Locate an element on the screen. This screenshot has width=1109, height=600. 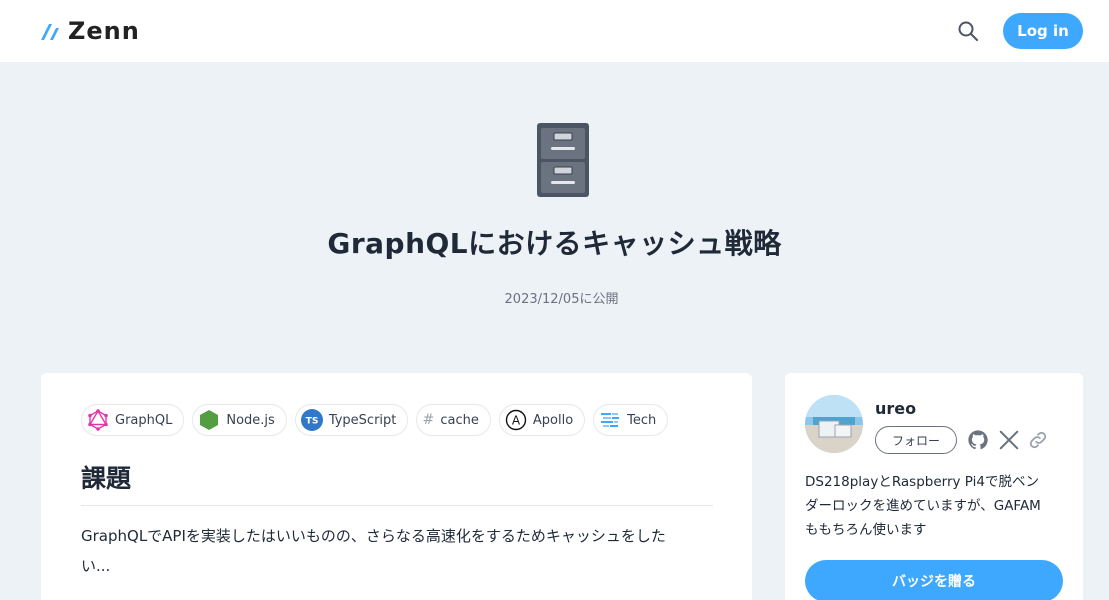
avatar is located at coordinates (834, 424).